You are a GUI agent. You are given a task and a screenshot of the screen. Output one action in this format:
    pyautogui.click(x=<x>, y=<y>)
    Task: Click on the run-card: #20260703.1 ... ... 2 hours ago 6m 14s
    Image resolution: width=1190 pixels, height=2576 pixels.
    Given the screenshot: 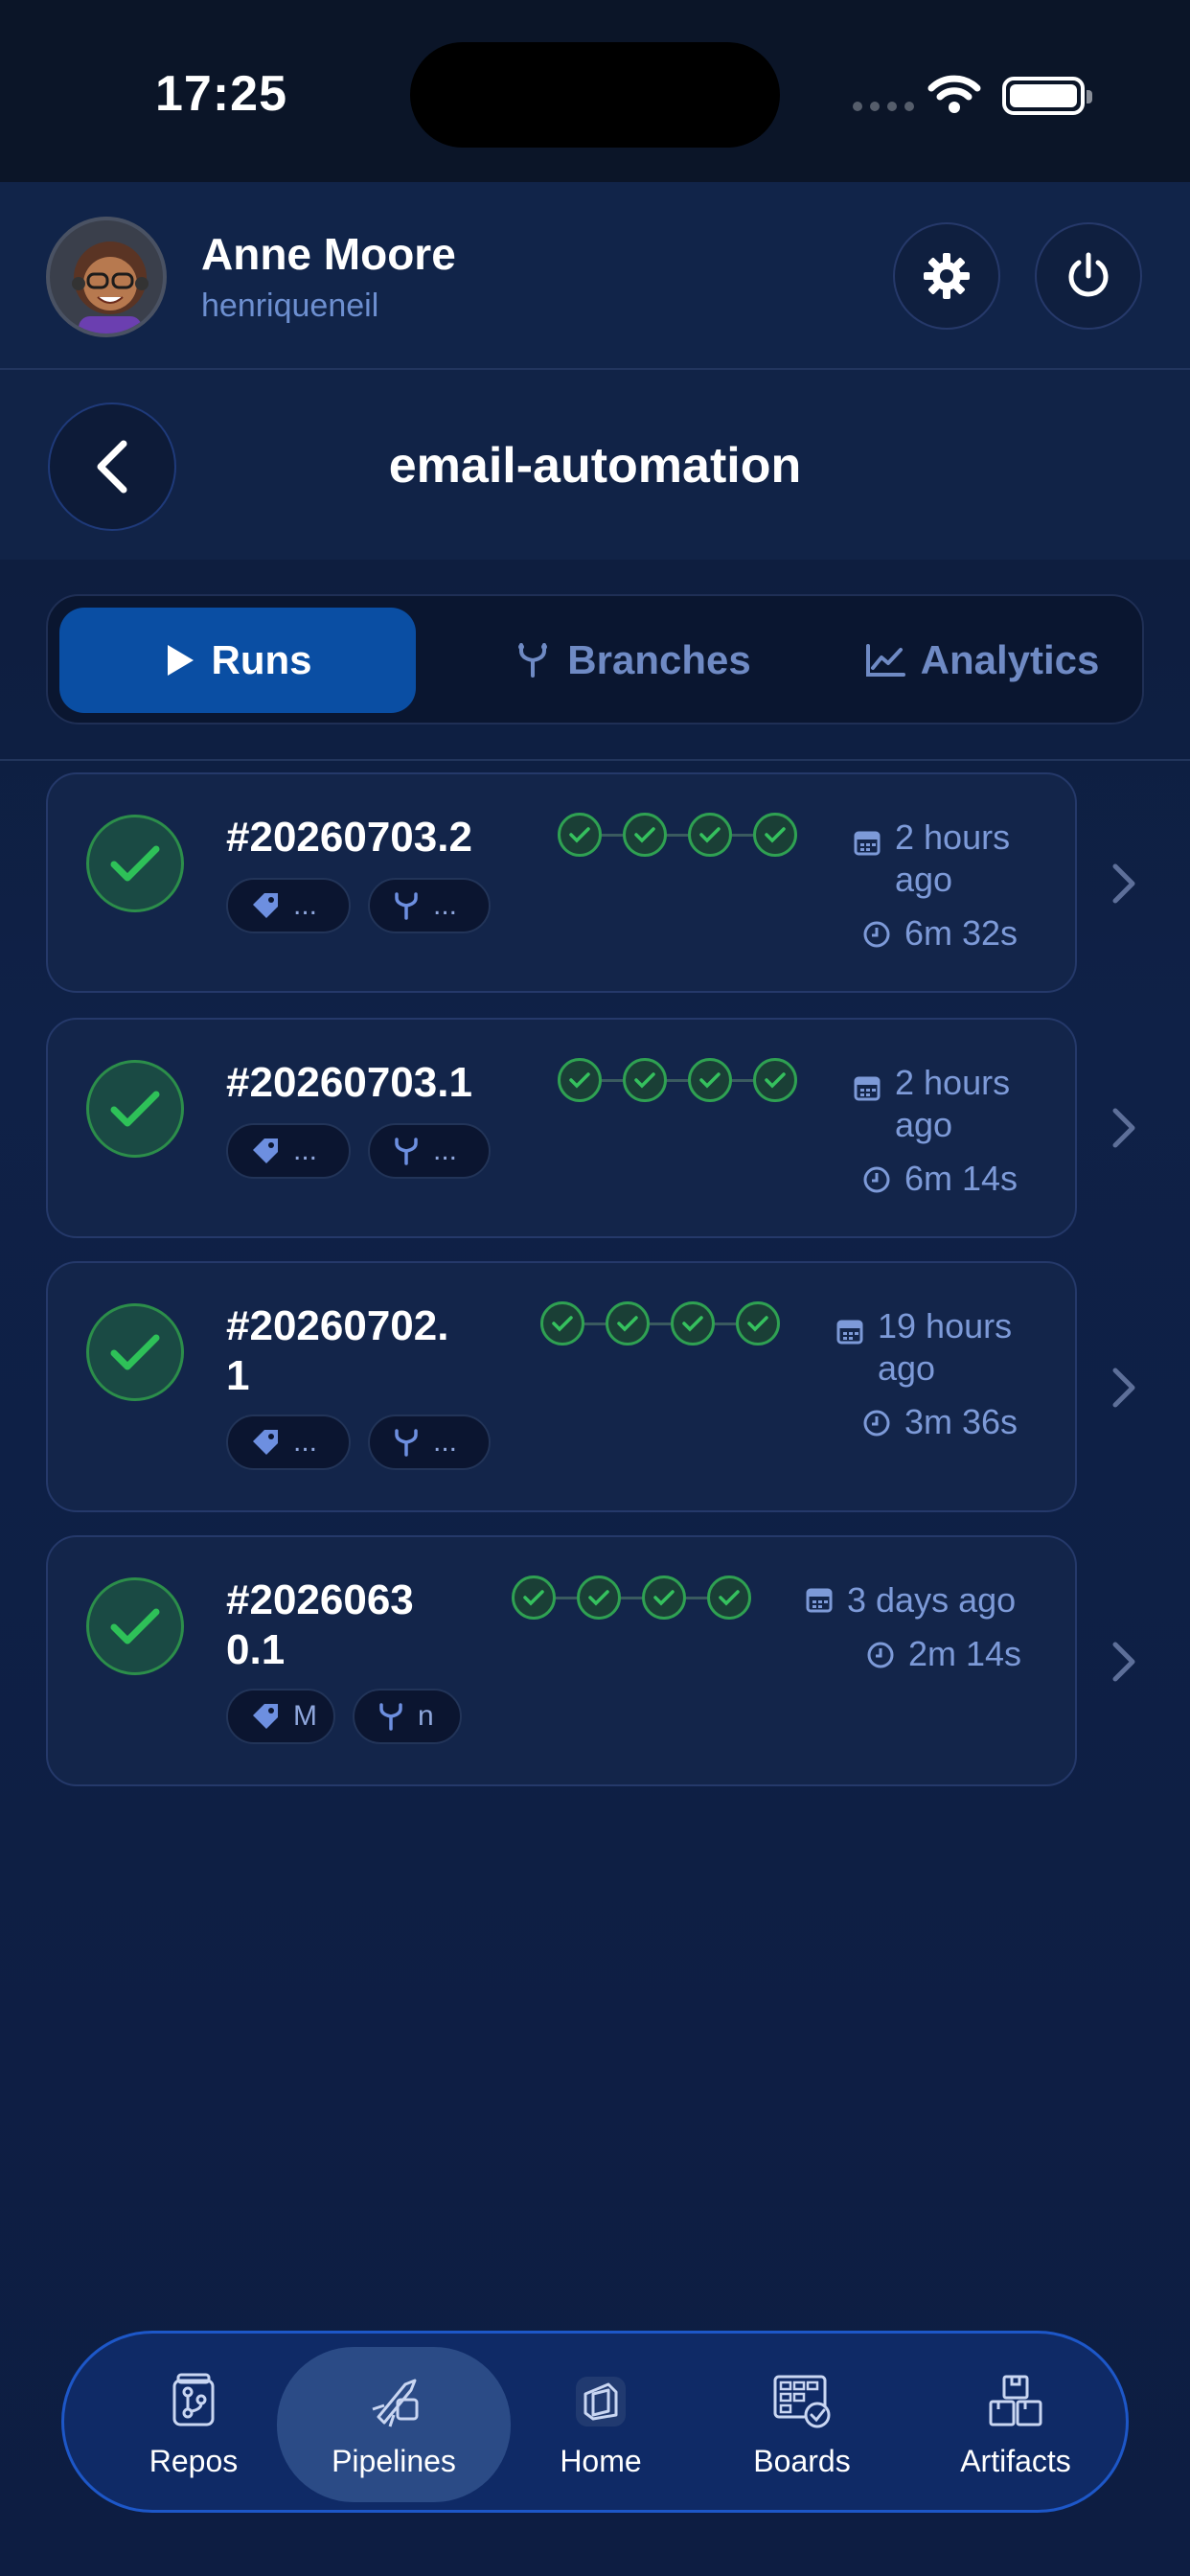 What is the action you would take?
    pyautogui.click(x=561, y=1128)
    